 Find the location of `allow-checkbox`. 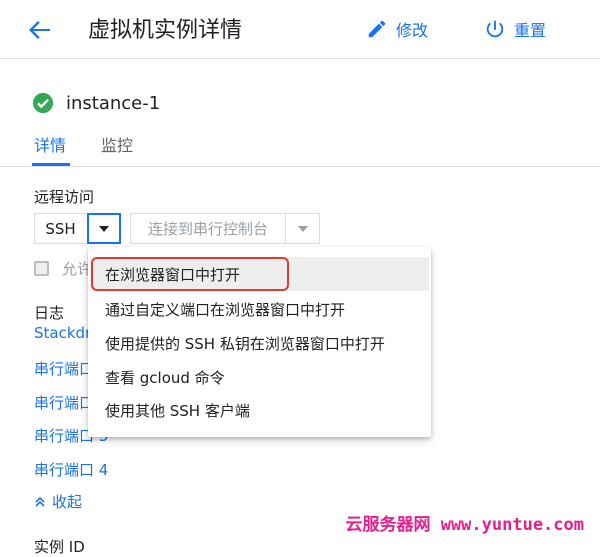

allow-checkbox is located at coordinates (41, 268).